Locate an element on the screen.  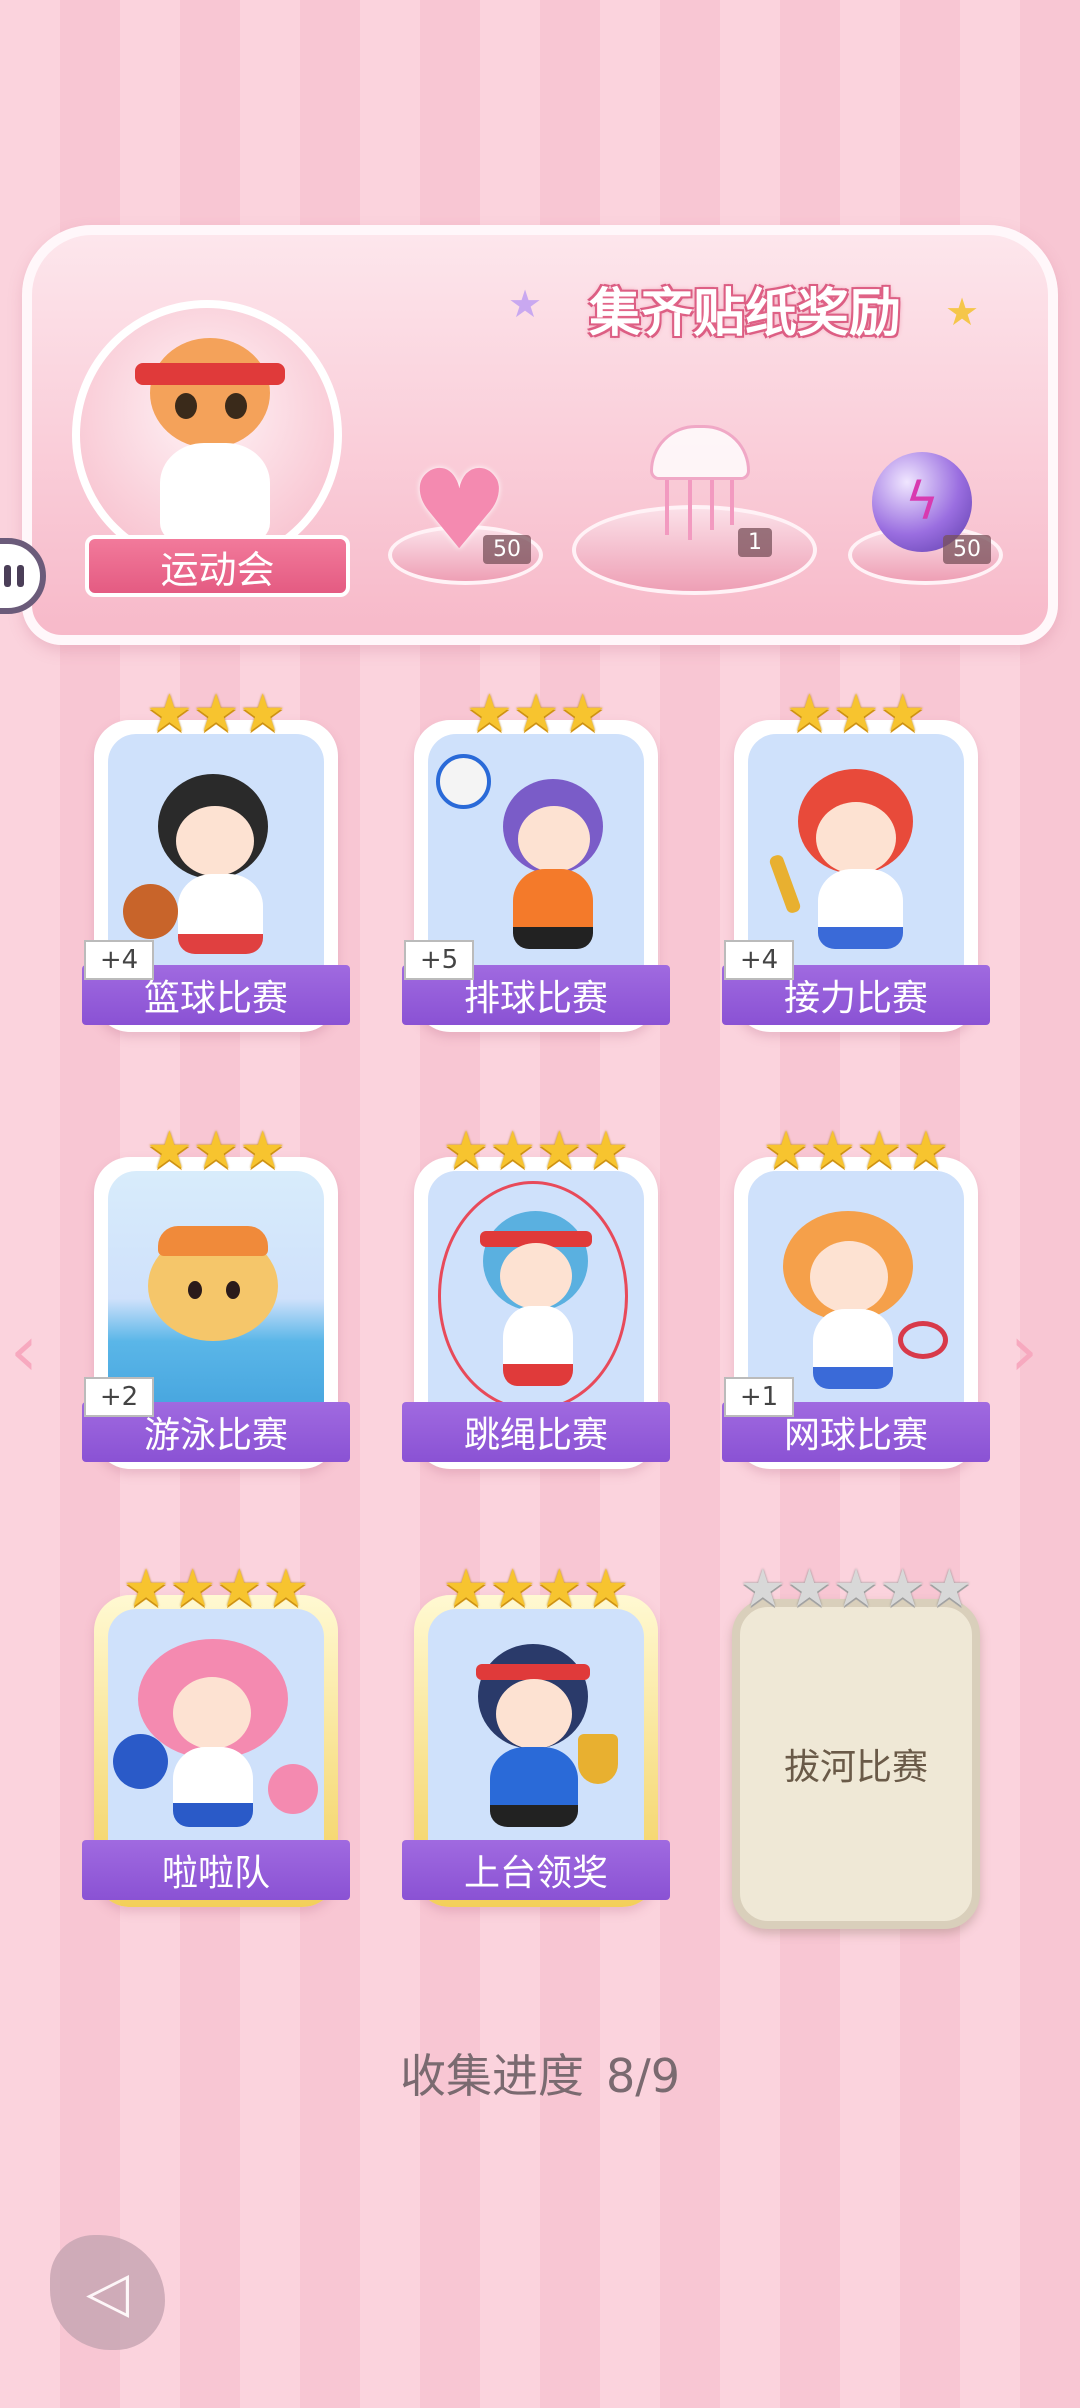
event-mascot-cat is located at coordinates (207, 435).